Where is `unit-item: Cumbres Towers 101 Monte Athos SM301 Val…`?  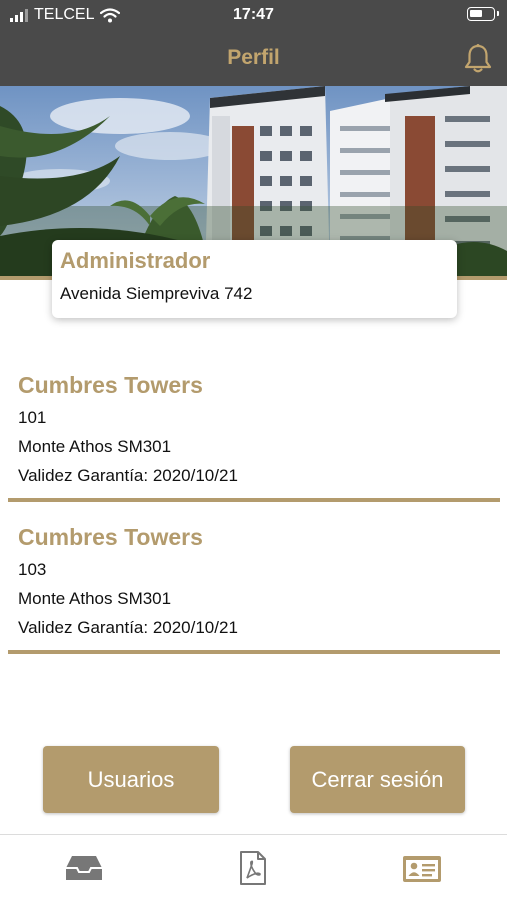 unit-item: Cumbres Towers 101 Monte Athos SM301 Val… is located at coordinates (254, 437).